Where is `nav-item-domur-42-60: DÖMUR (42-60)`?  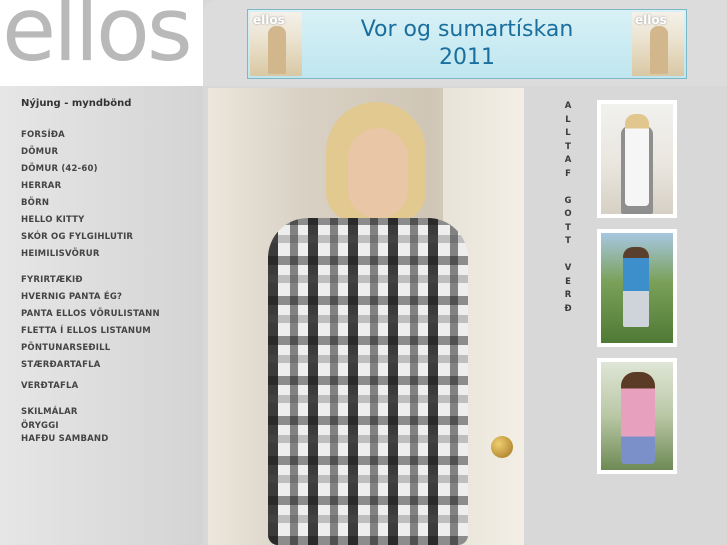
nav-item-domur-42-60: DÖMUR (42-60) is located at coordinates (90, 169).